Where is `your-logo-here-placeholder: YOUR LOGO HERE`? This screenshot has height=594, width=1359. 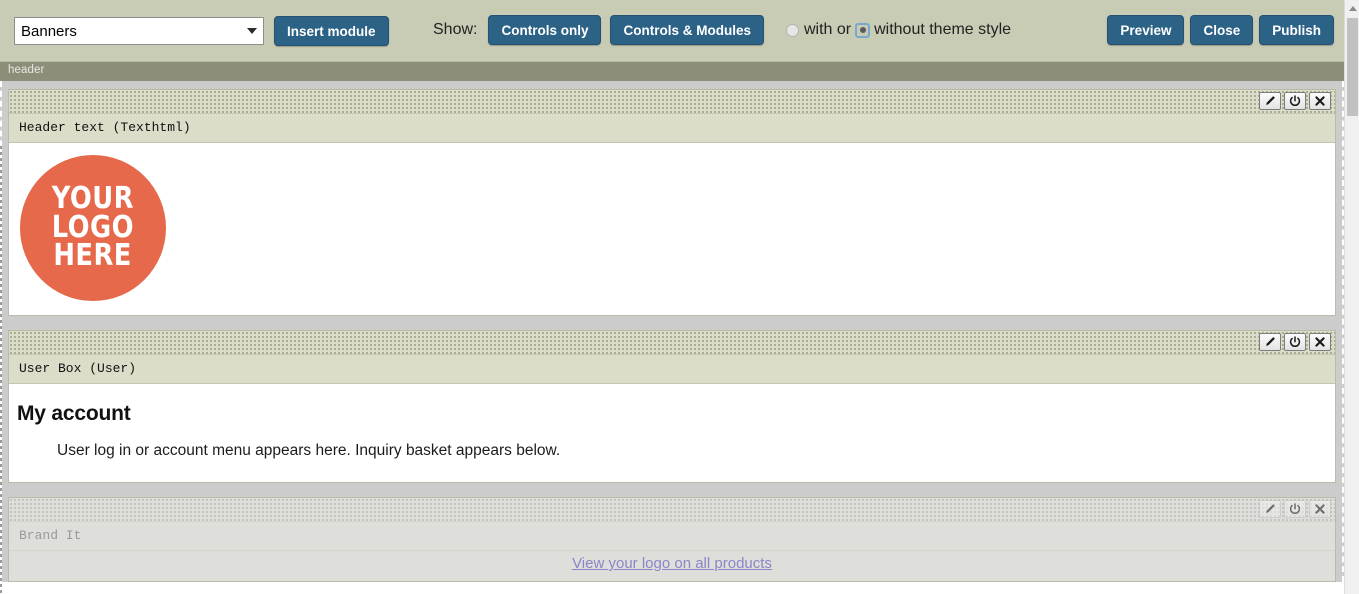 your-logo-here-placeholder: YOUR LOGO HERE is located at coordinates (93, 228).